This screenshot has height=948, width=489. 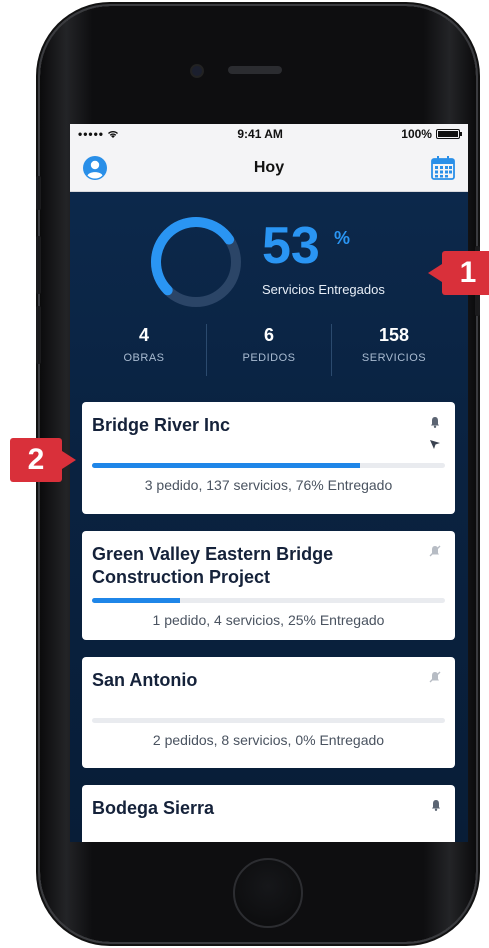 I want to click on counter-value: 158, so click(x=394, y=335).